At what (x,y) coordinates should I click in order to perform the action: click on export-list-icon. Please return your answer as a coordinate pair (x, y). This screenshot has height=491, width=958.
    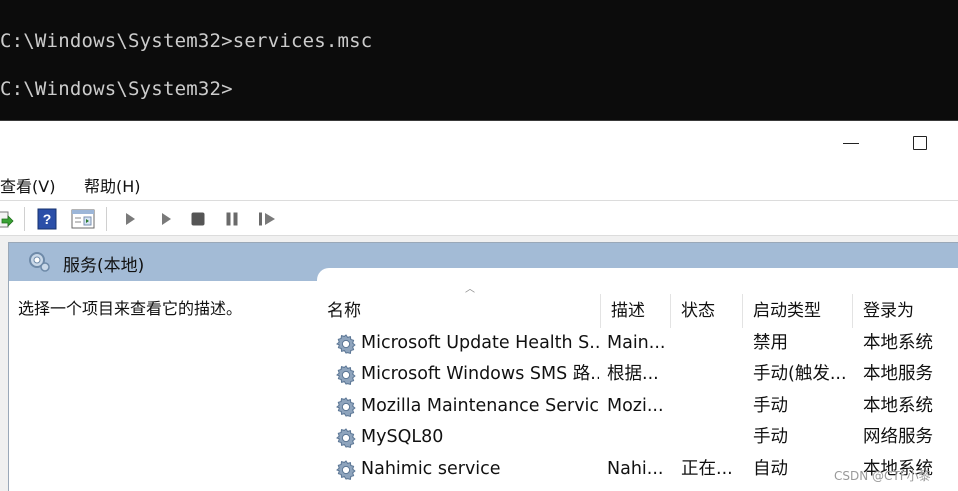
    Looking at the image, I should click on (7, 219).